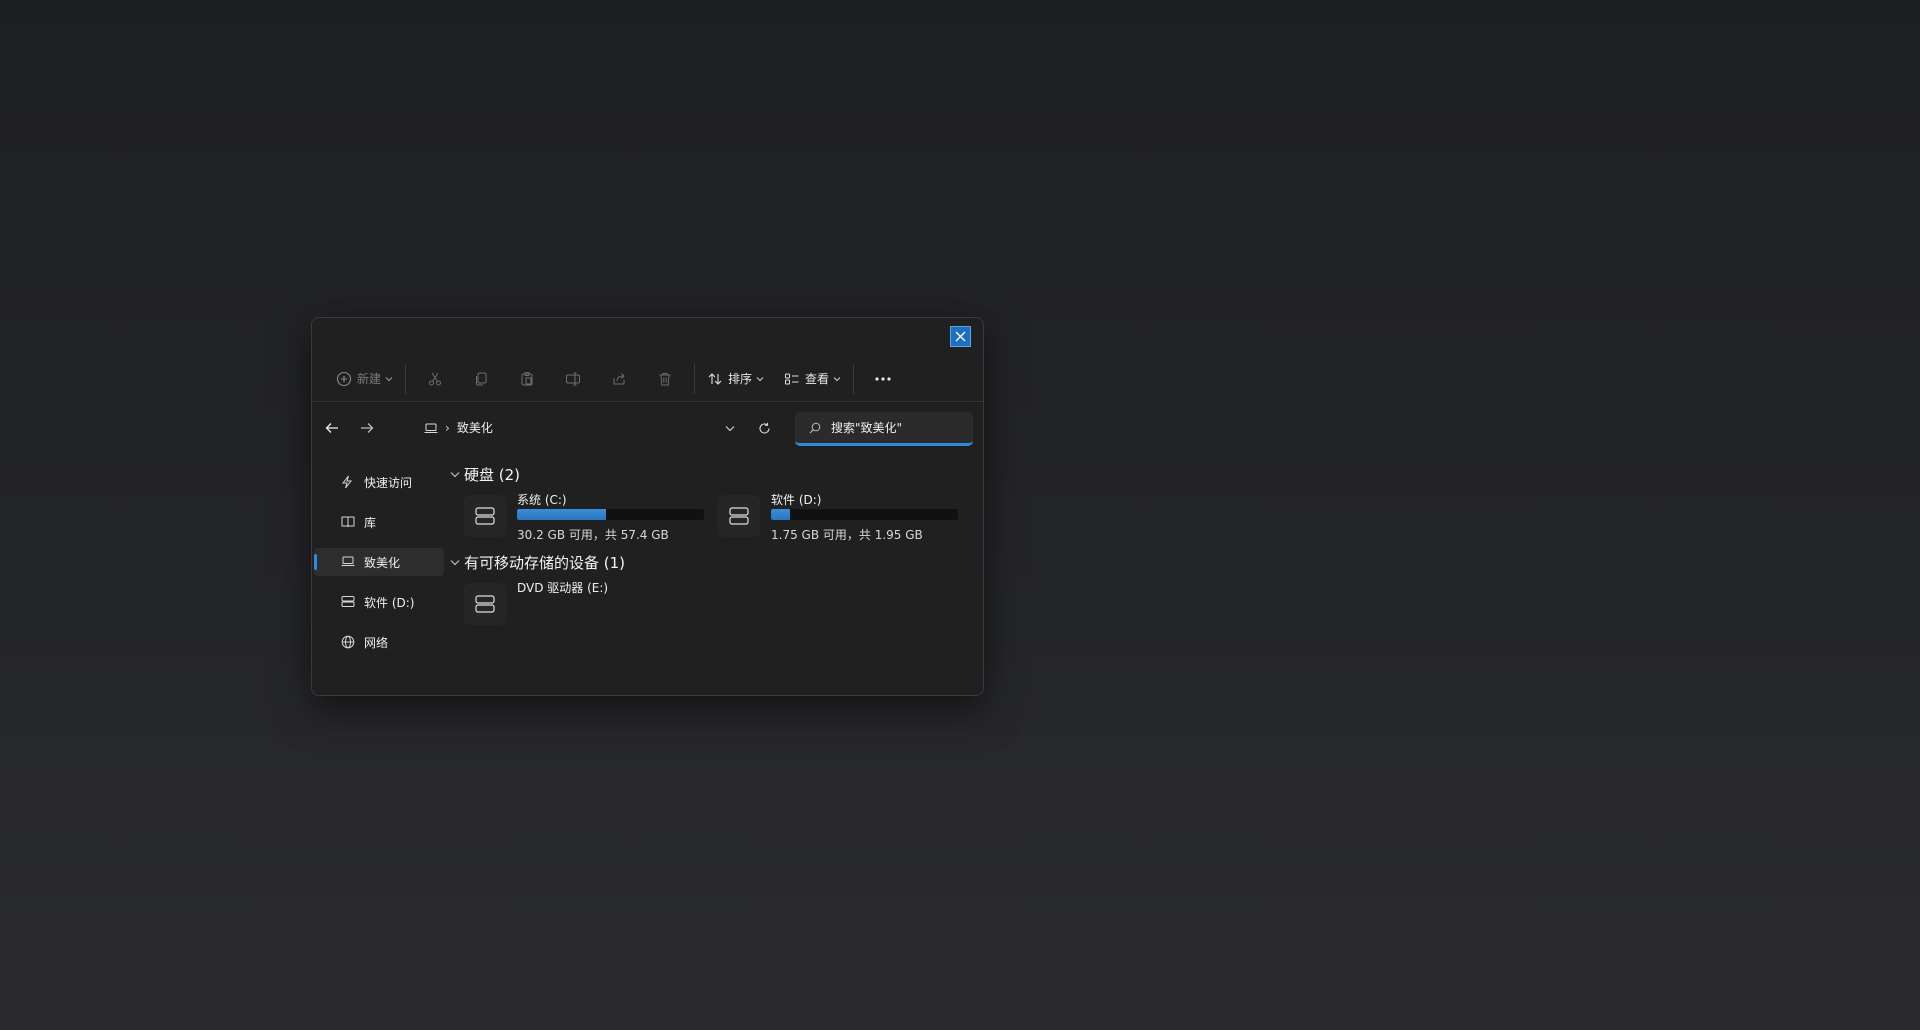 This screenshot has width=1920, height=1030. I want to click on new-button: 新建, so click(364, 379).